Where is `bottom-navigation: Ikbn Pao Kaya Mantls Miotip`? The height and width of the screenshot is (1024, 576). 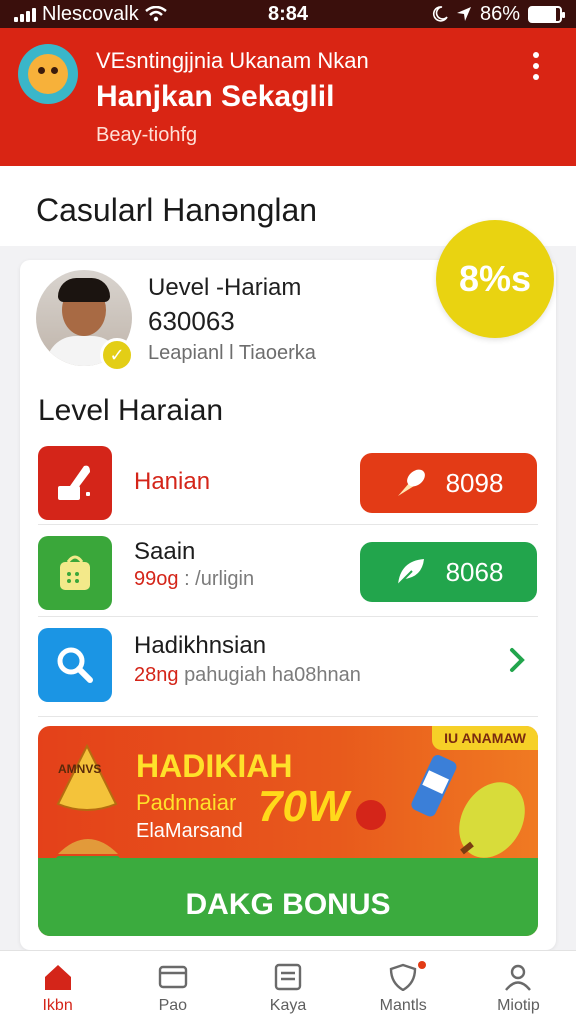 bottom-navigation: Ikbn Pao Kaya Mantls Miotip is located at coordinates (288, 987).